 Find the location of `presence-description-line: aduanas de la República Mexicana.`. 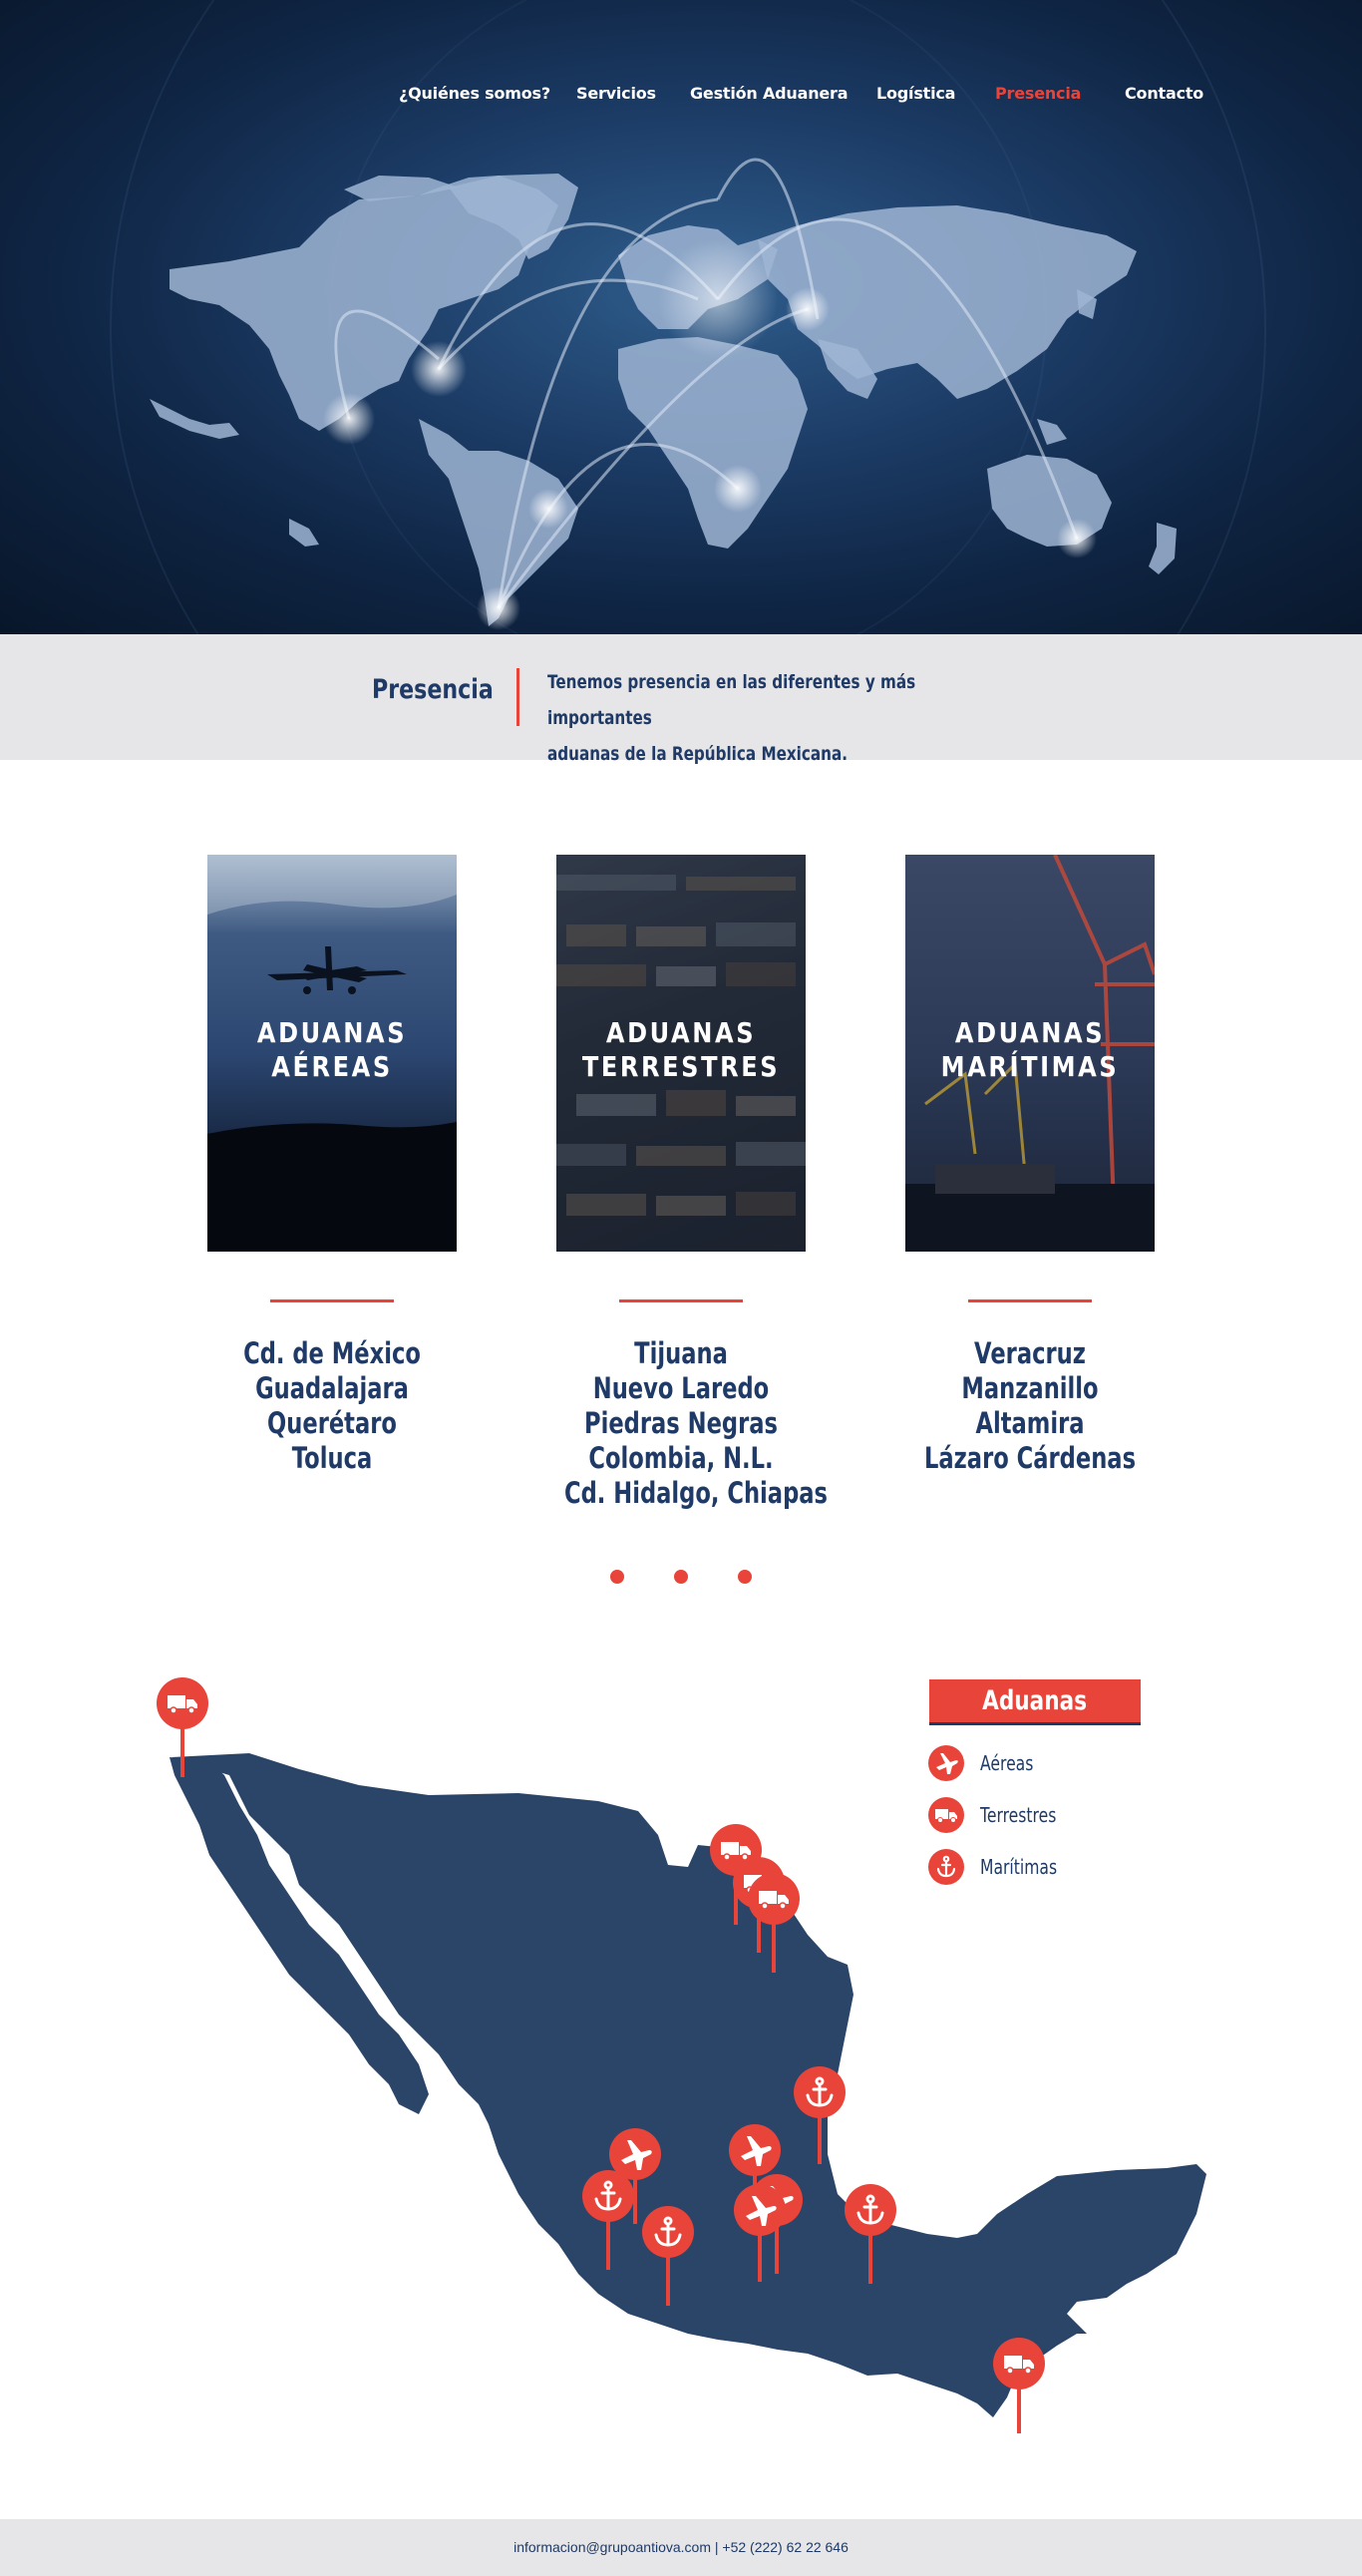

presence-description-line: aduanas de la República Mexicana. is located at coordinates (698, 754).